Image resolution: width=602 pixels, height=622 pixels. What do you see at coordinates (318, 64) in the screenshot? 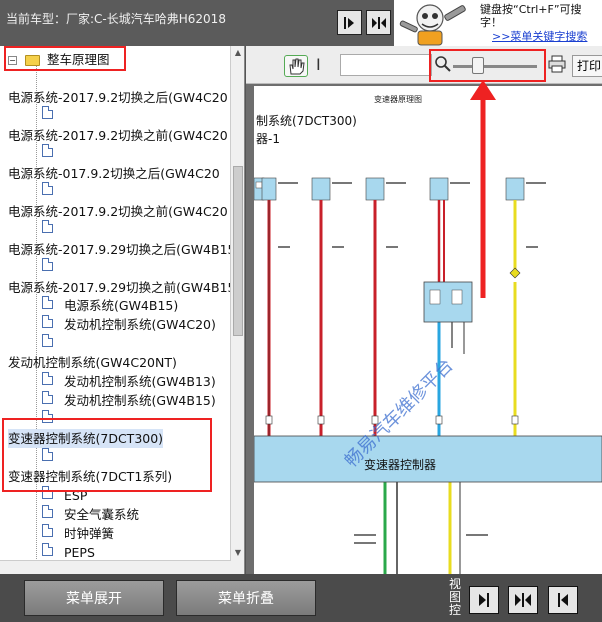
I see `text-cursor-icon: I` at bounding box center [318, 64].